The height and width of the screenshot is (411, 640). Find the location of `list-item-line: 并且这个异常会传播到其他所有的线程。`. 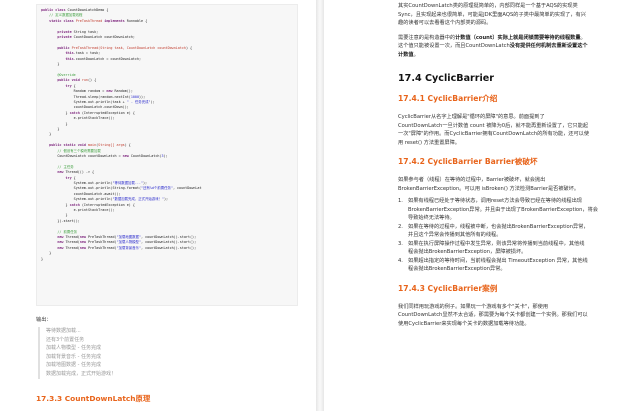

list-item-line: 并且这个异常会传播到其他所有的线程。 is located at coordinates (455, 235).